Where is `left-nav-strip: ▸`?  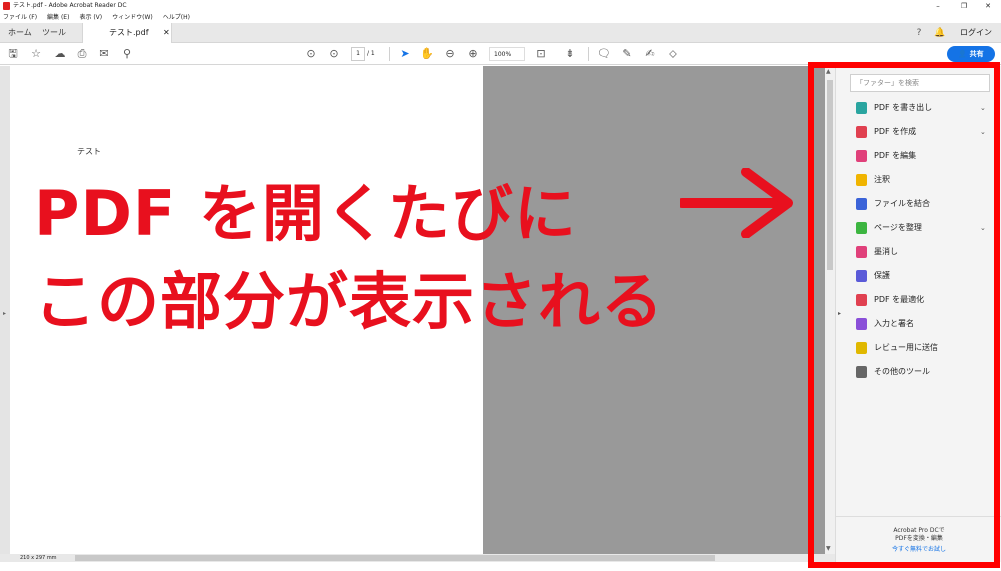 left-nav-strip: ▸ is located at coordinates (5, 310).